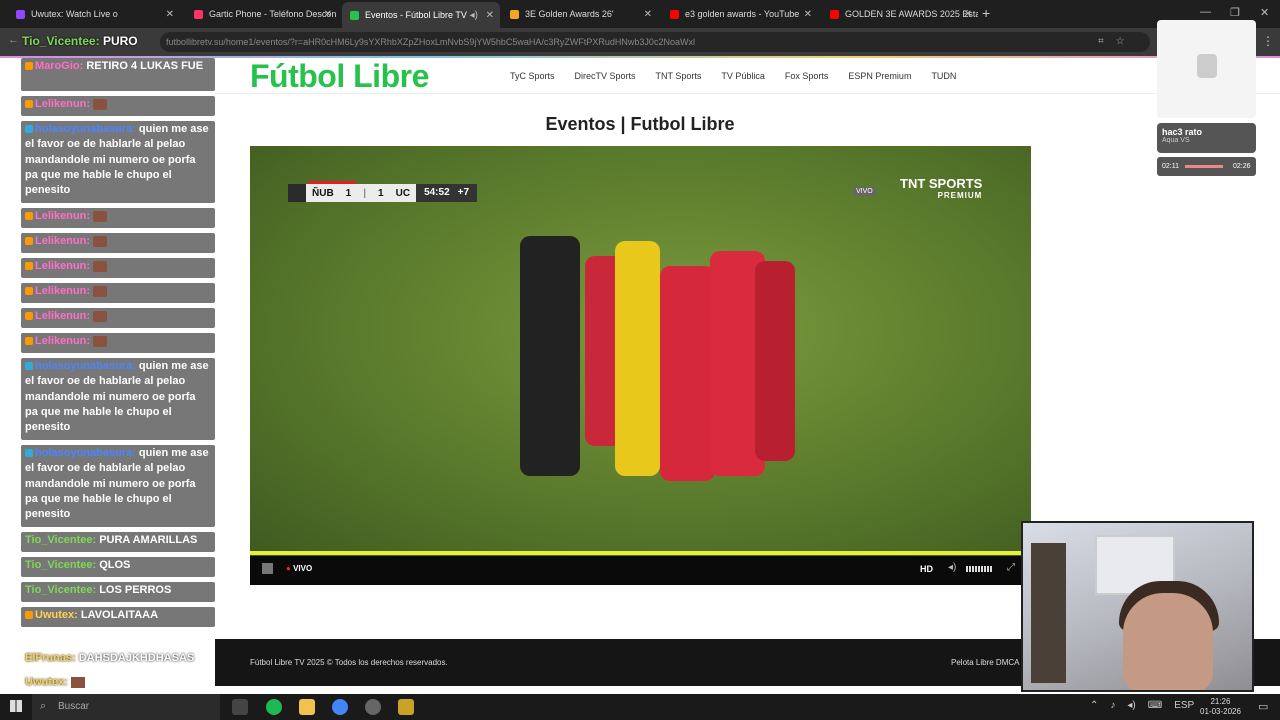  What do you see at coordinates (952, 567) in the screenshot?
I see `volume-icon: ◂)` at bounding box center [952, 567].